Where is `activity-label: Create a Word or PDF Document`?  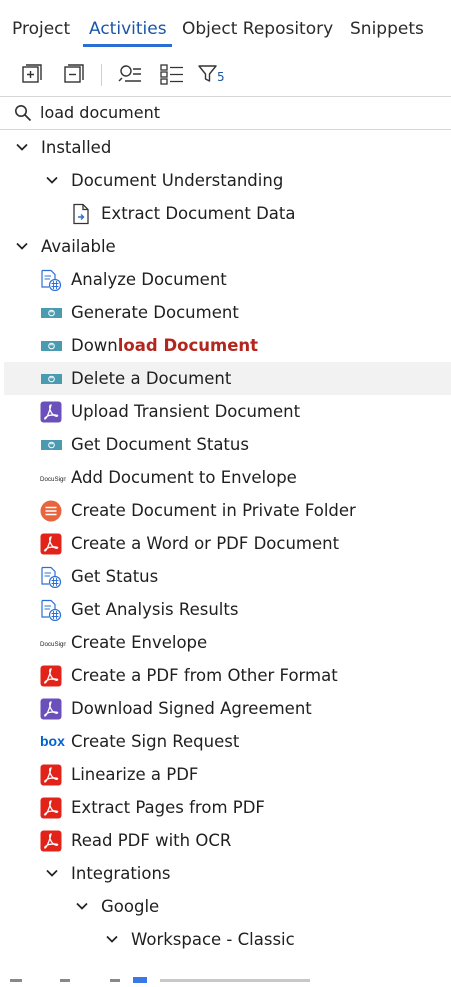 activity-label: Create a Word or PDF Document is located at coordinates (205, 543).